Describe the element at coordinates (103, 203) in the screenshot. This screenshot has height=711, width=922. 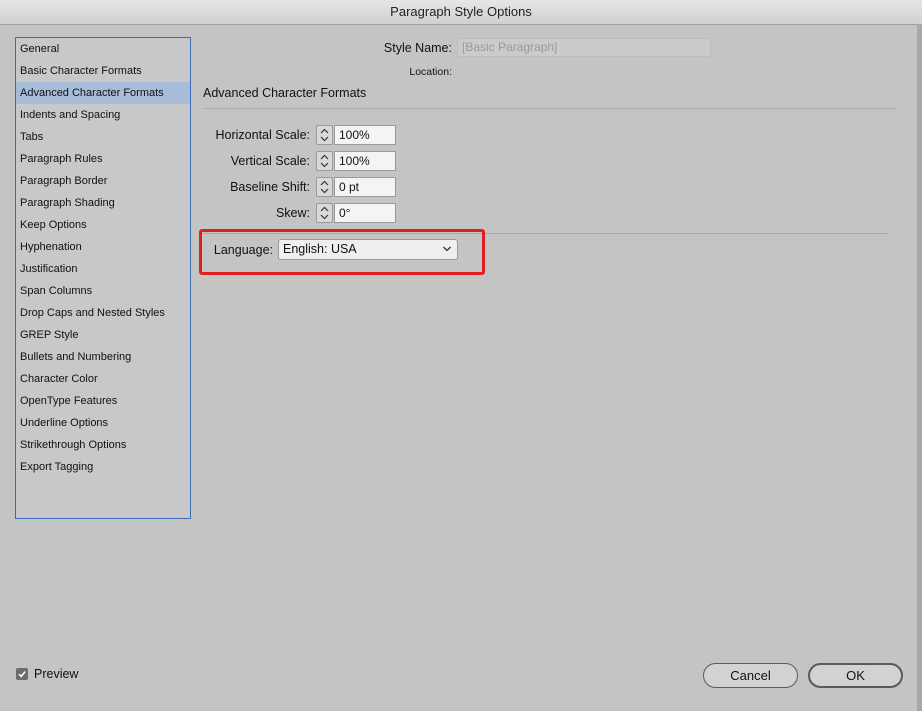
I see `sidebar-item-paragraph-shading: Paragraph Shading` at that location.